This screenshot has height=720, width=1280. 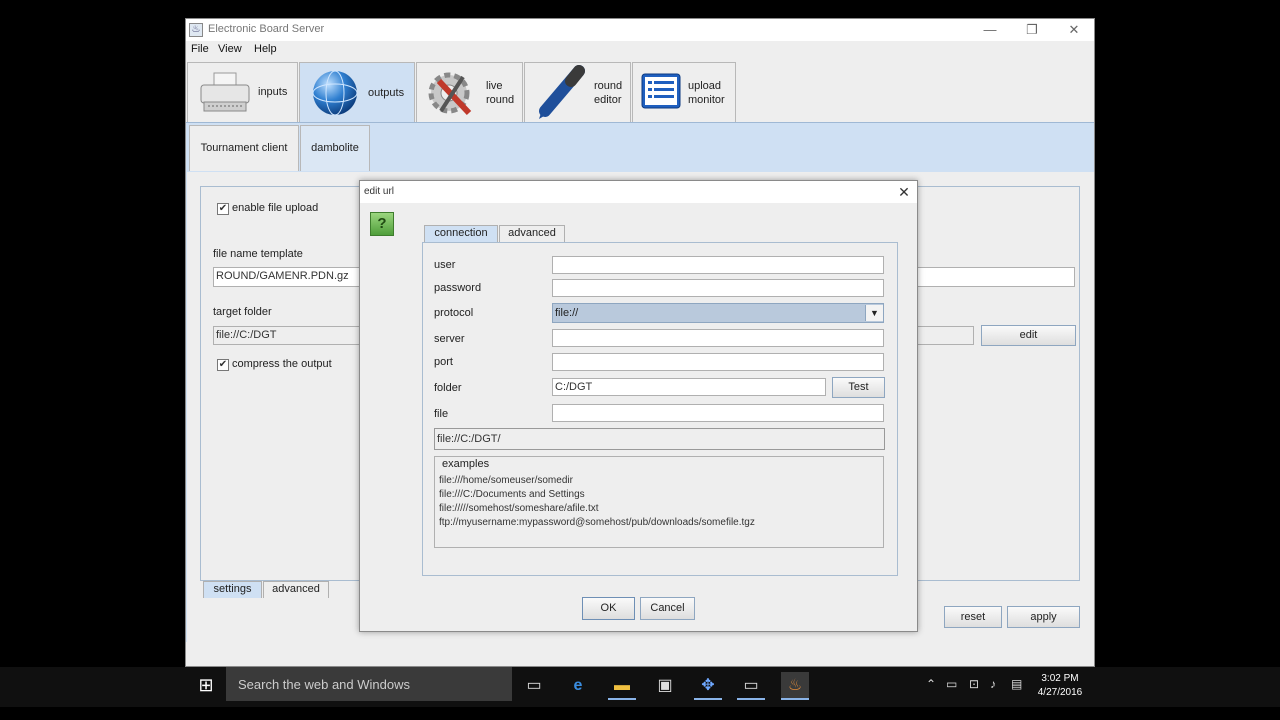 What do you see at coordinates (661, 91) in the screenshot?
I see `list-monitor-icon` at bounding box center [661, 91].